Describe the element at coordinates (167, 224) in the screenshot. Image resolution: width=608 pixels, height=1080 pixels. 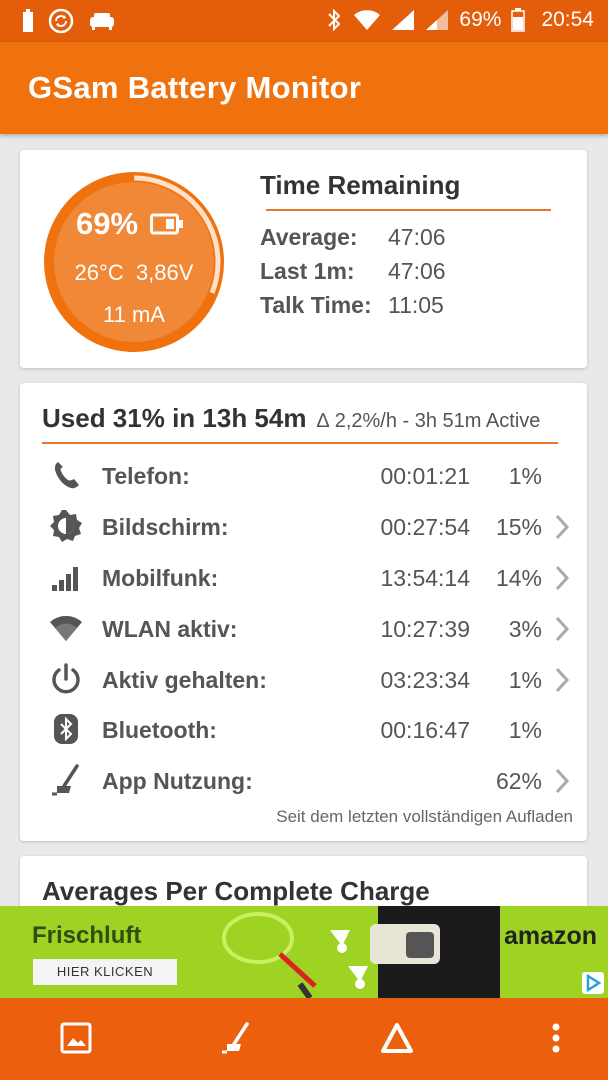
I see `battery-icon` at that location.